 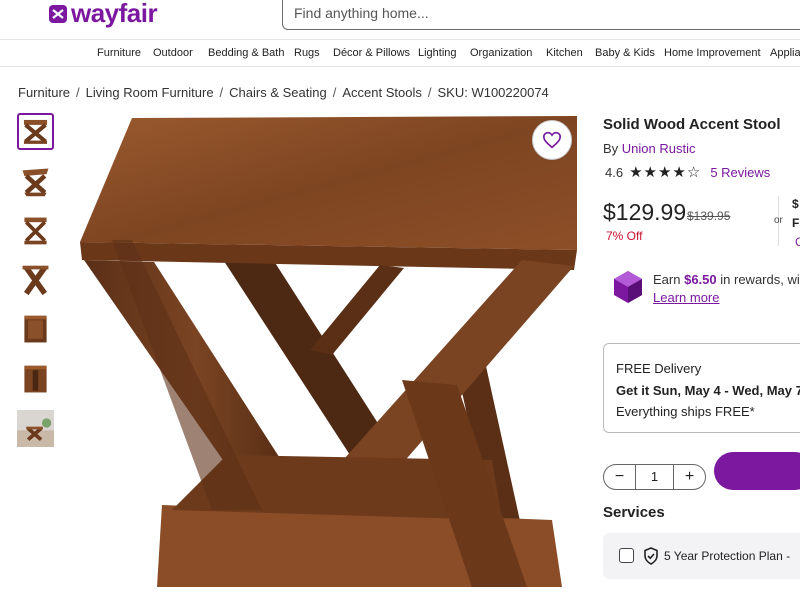 What do you see at coordinates (757, 471) in the screenshot?
I see `add-to-cart-button` at bounding box center [757, 471].